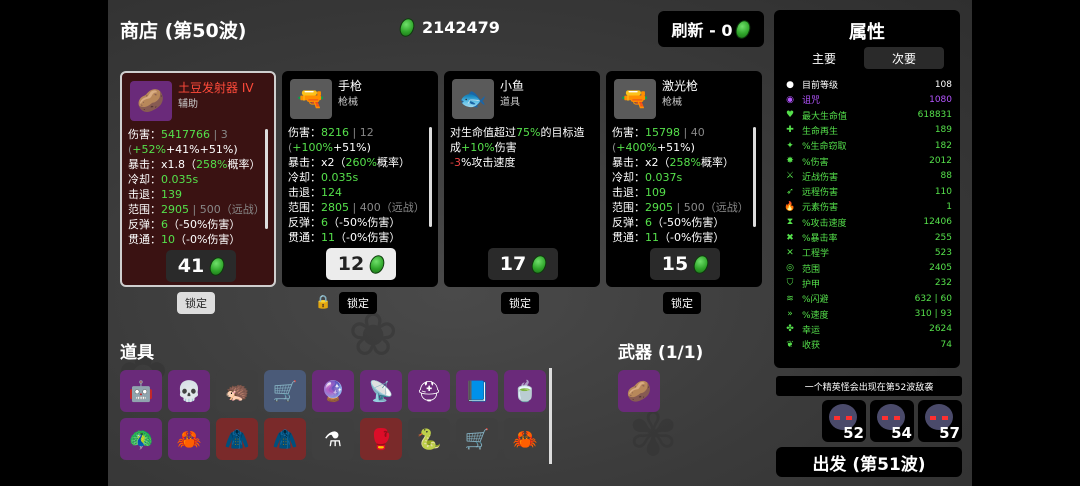 The width and height of the screenshot is (1080, 486). What do you see at coordinates (520, 184) in the screenshot?
I see `item-description: 对生命值超过75%的目标造成+10%伤害 -3%攻击速度` at bounding box center [520, 184].